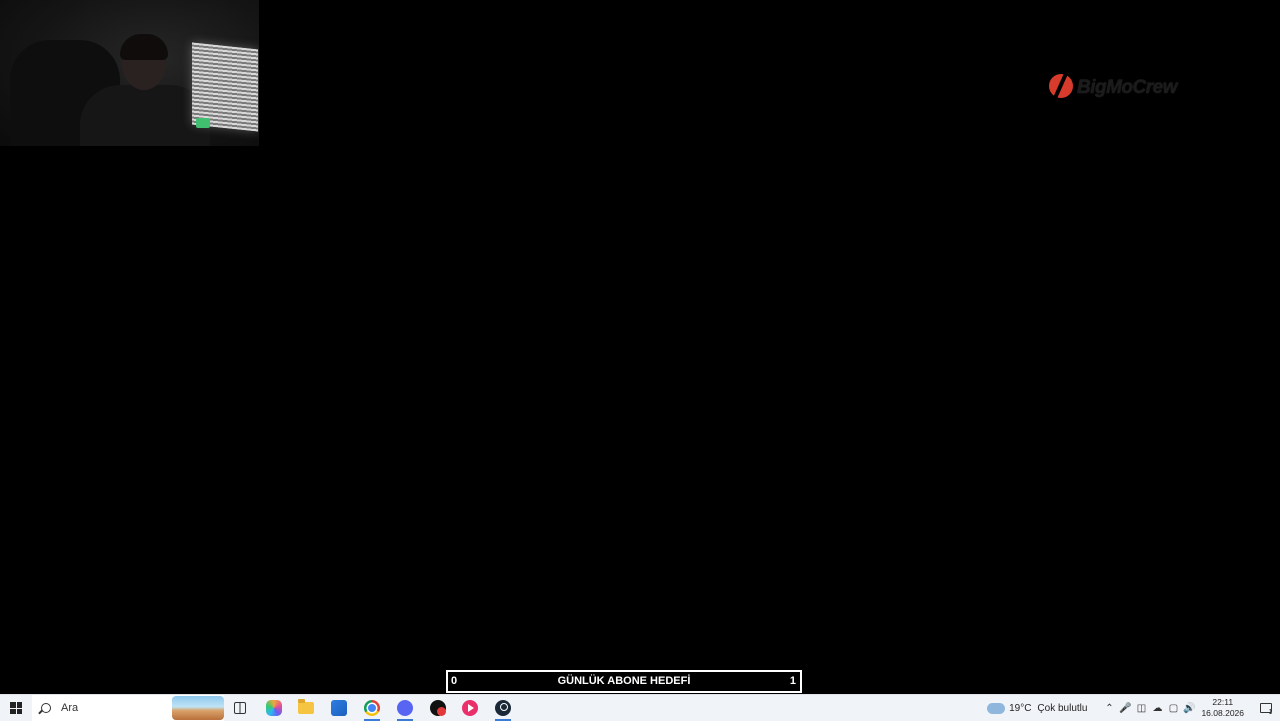 The image size is (1280, 721). Describe the element at coordinates (1125, 708) in the screenshot. I see `microphone-icon: 🎤` at that location.